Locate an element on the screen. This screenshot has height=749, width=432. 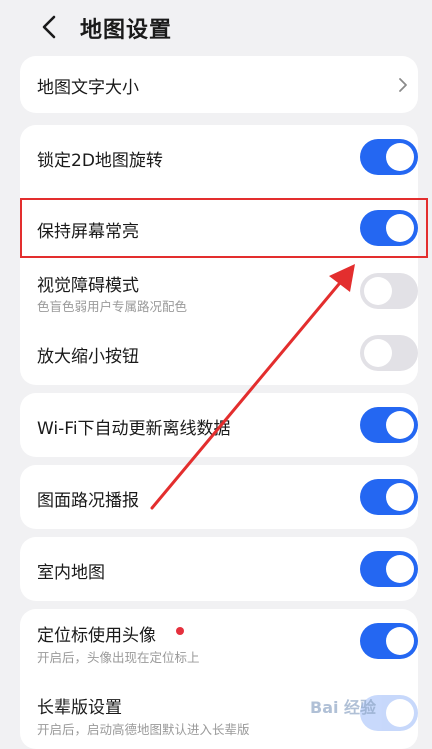
setting-subtitle: 开启后，启动高德地图默认进入长辈版 is located at coordinates (143, 729).